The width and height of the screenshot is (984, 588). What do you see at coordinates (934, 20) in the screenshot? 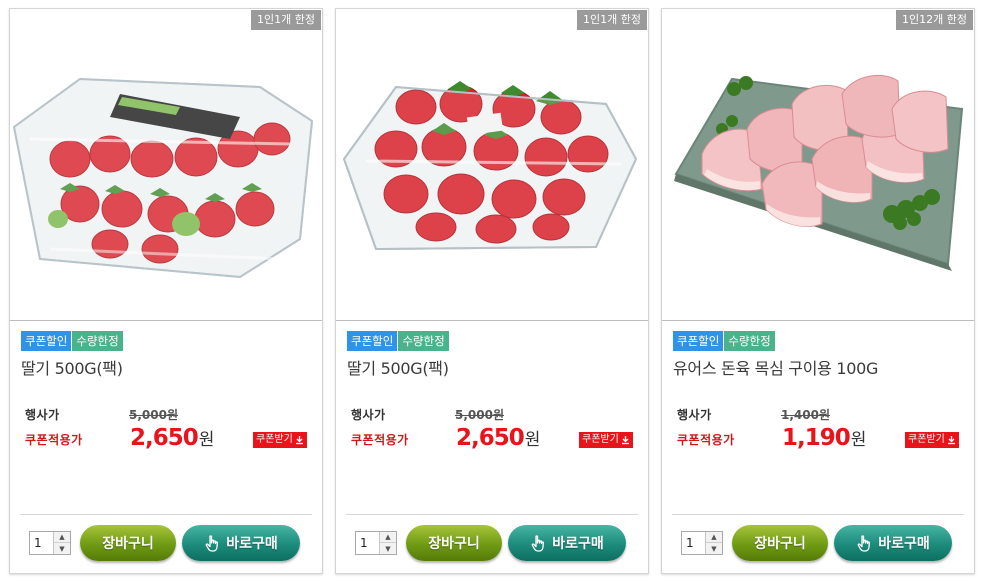
I see `purchase-limit-badge: 1인12개 한정` at bounding box center [934, 20].